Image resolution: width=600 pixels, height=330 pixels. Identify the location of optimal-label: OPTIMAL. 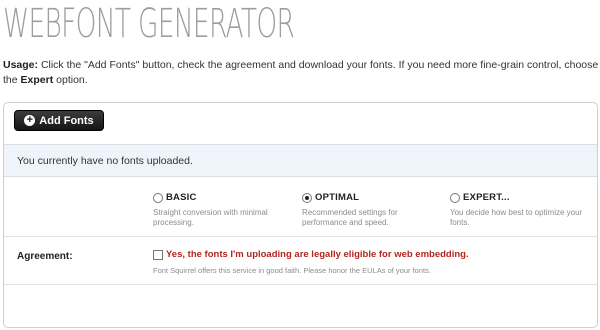
(337, 197).